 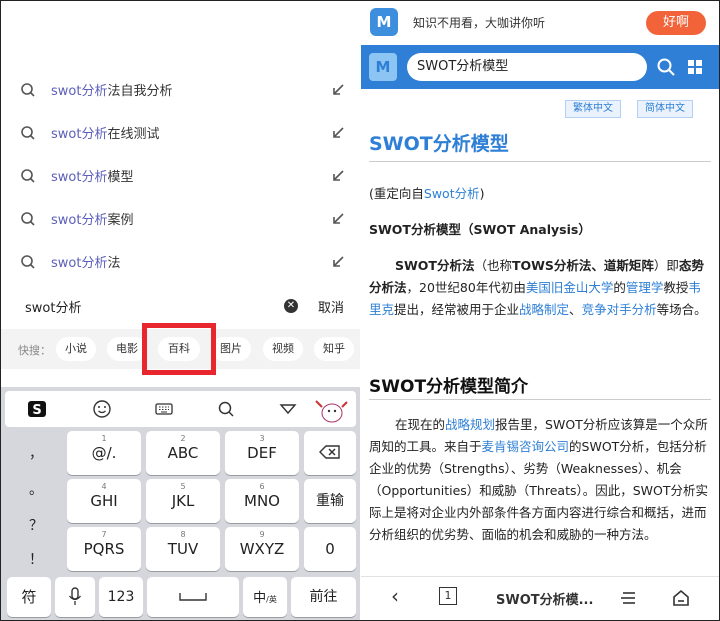 What do you see at coordinates (448, 596) in the screenshot?
I see `tabs-button: 1` at bounding box center [448, 596].